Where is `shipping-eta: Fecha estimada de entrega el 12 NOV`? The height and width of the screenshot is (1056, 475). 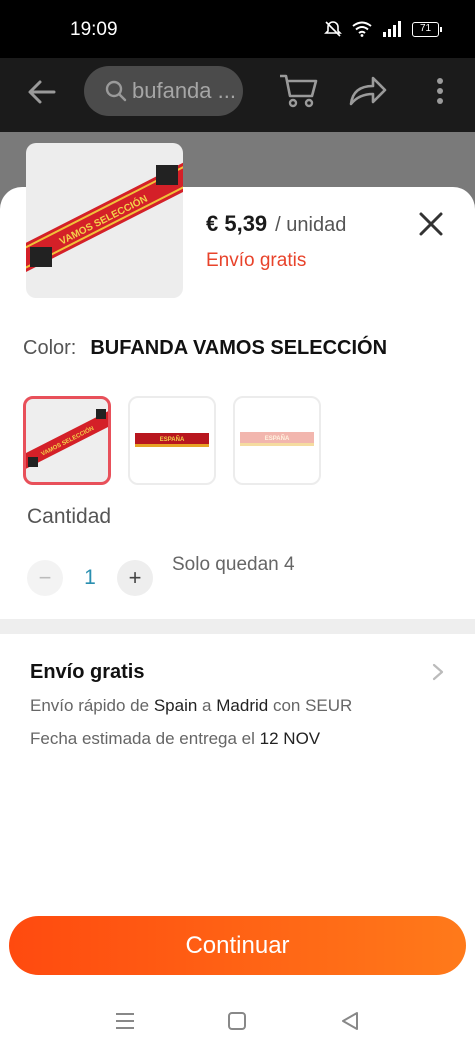
shipping-eta: Fecha estimada de entrega el 12 NOV is located at coordinates (175, 739).